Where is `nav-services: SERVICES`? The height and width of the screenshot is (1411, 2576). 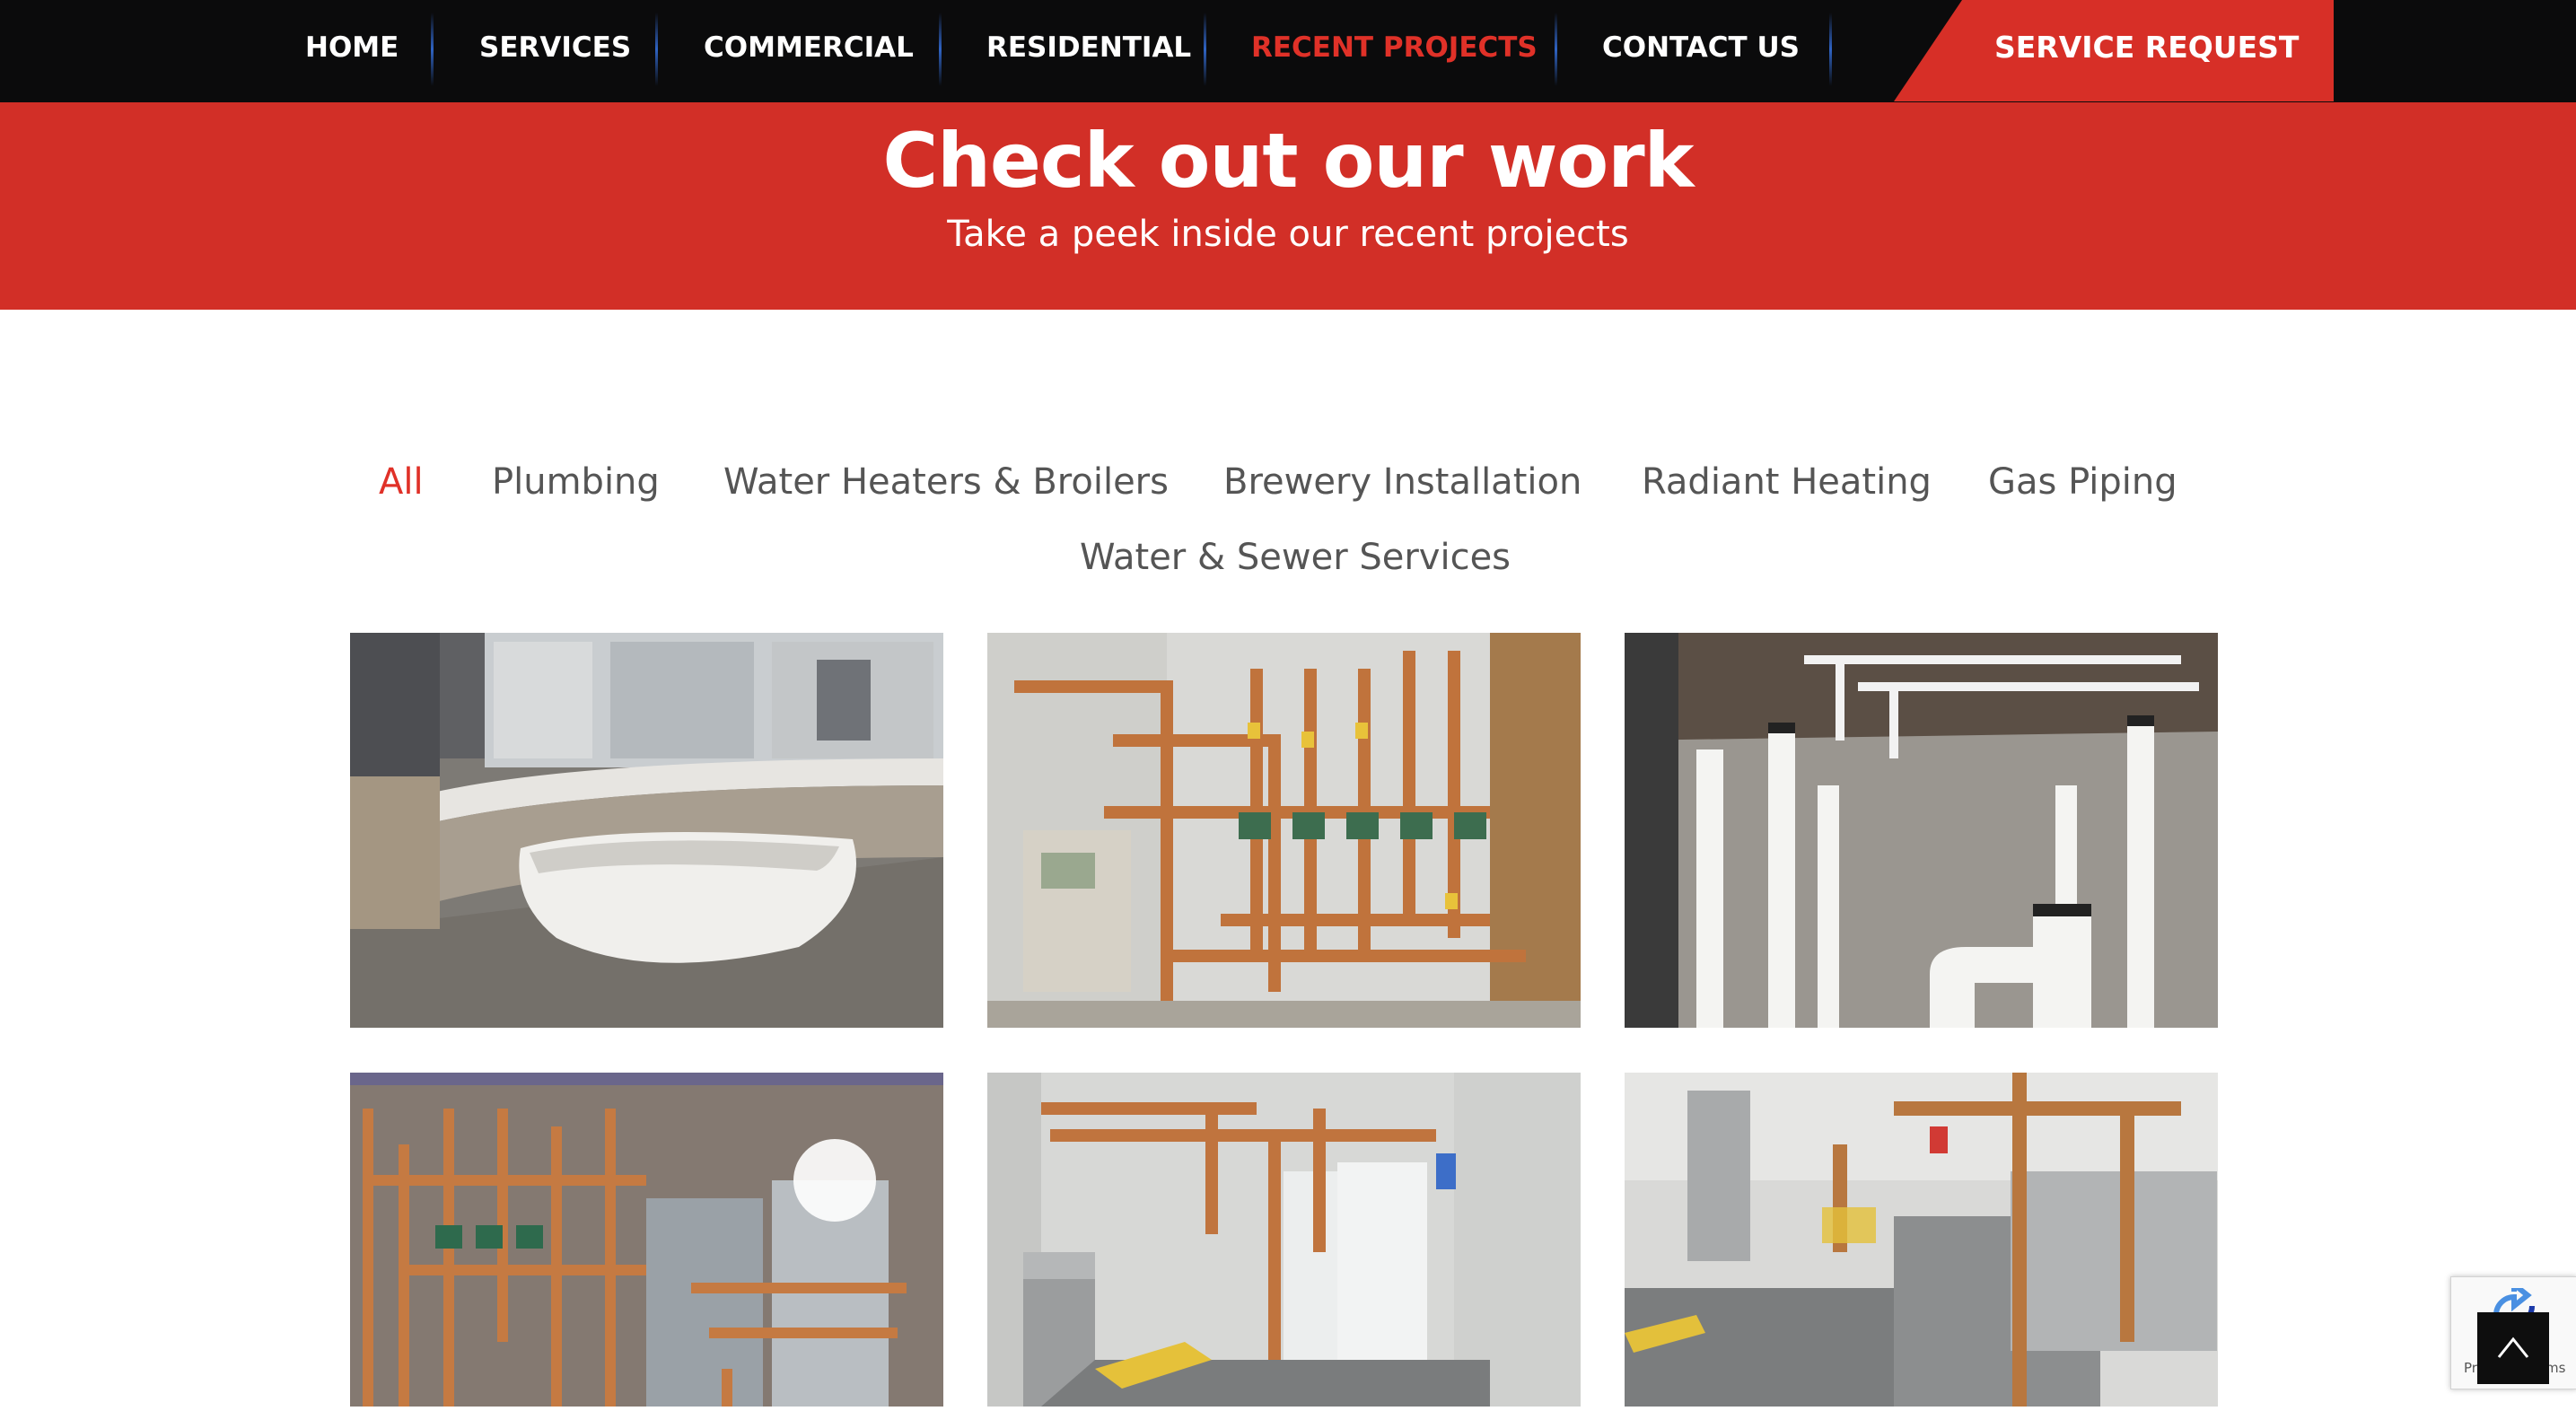 nav-services: SERVICES is located at coordinates (555, 48).